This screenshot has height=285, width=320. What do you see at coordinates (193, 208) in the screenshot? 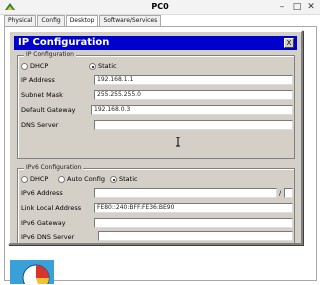
I see `link-local-address-field: FE80::240:BFF:FE36:BE90` at bounding box center [193, 208].